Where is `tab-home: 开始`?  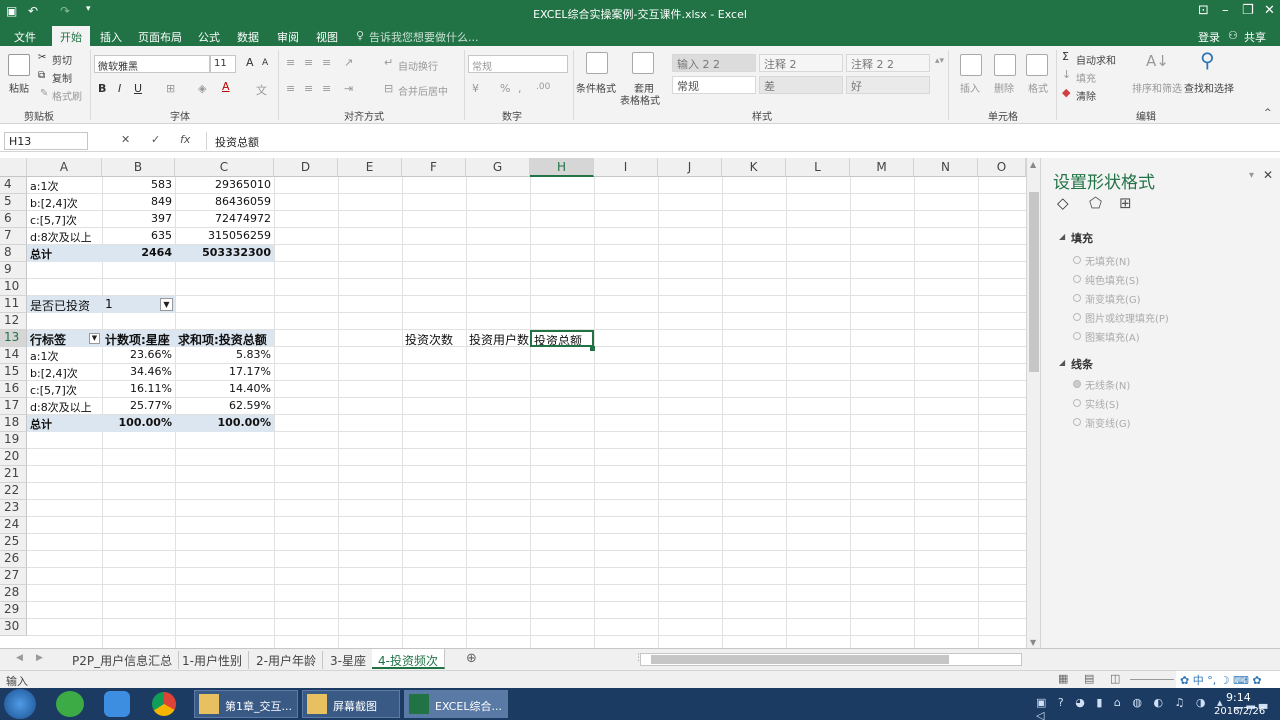 tab-home: 开始 is located at coordinates (71, 36).